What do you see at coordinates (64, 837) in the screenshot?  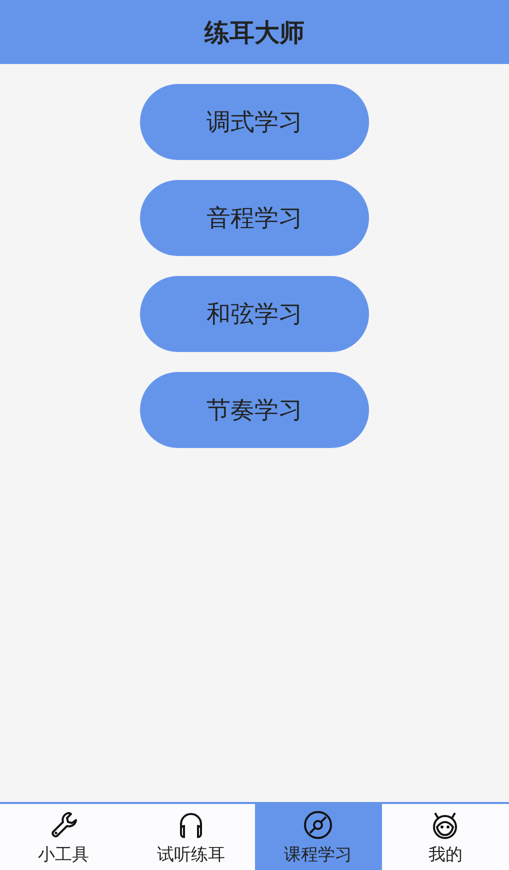 I see `tab-item: 小工具` at bounding box center [64, 837].